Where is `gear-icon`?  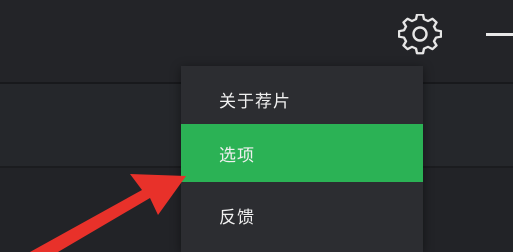 gear-icon is located at coordinates (420, 34).